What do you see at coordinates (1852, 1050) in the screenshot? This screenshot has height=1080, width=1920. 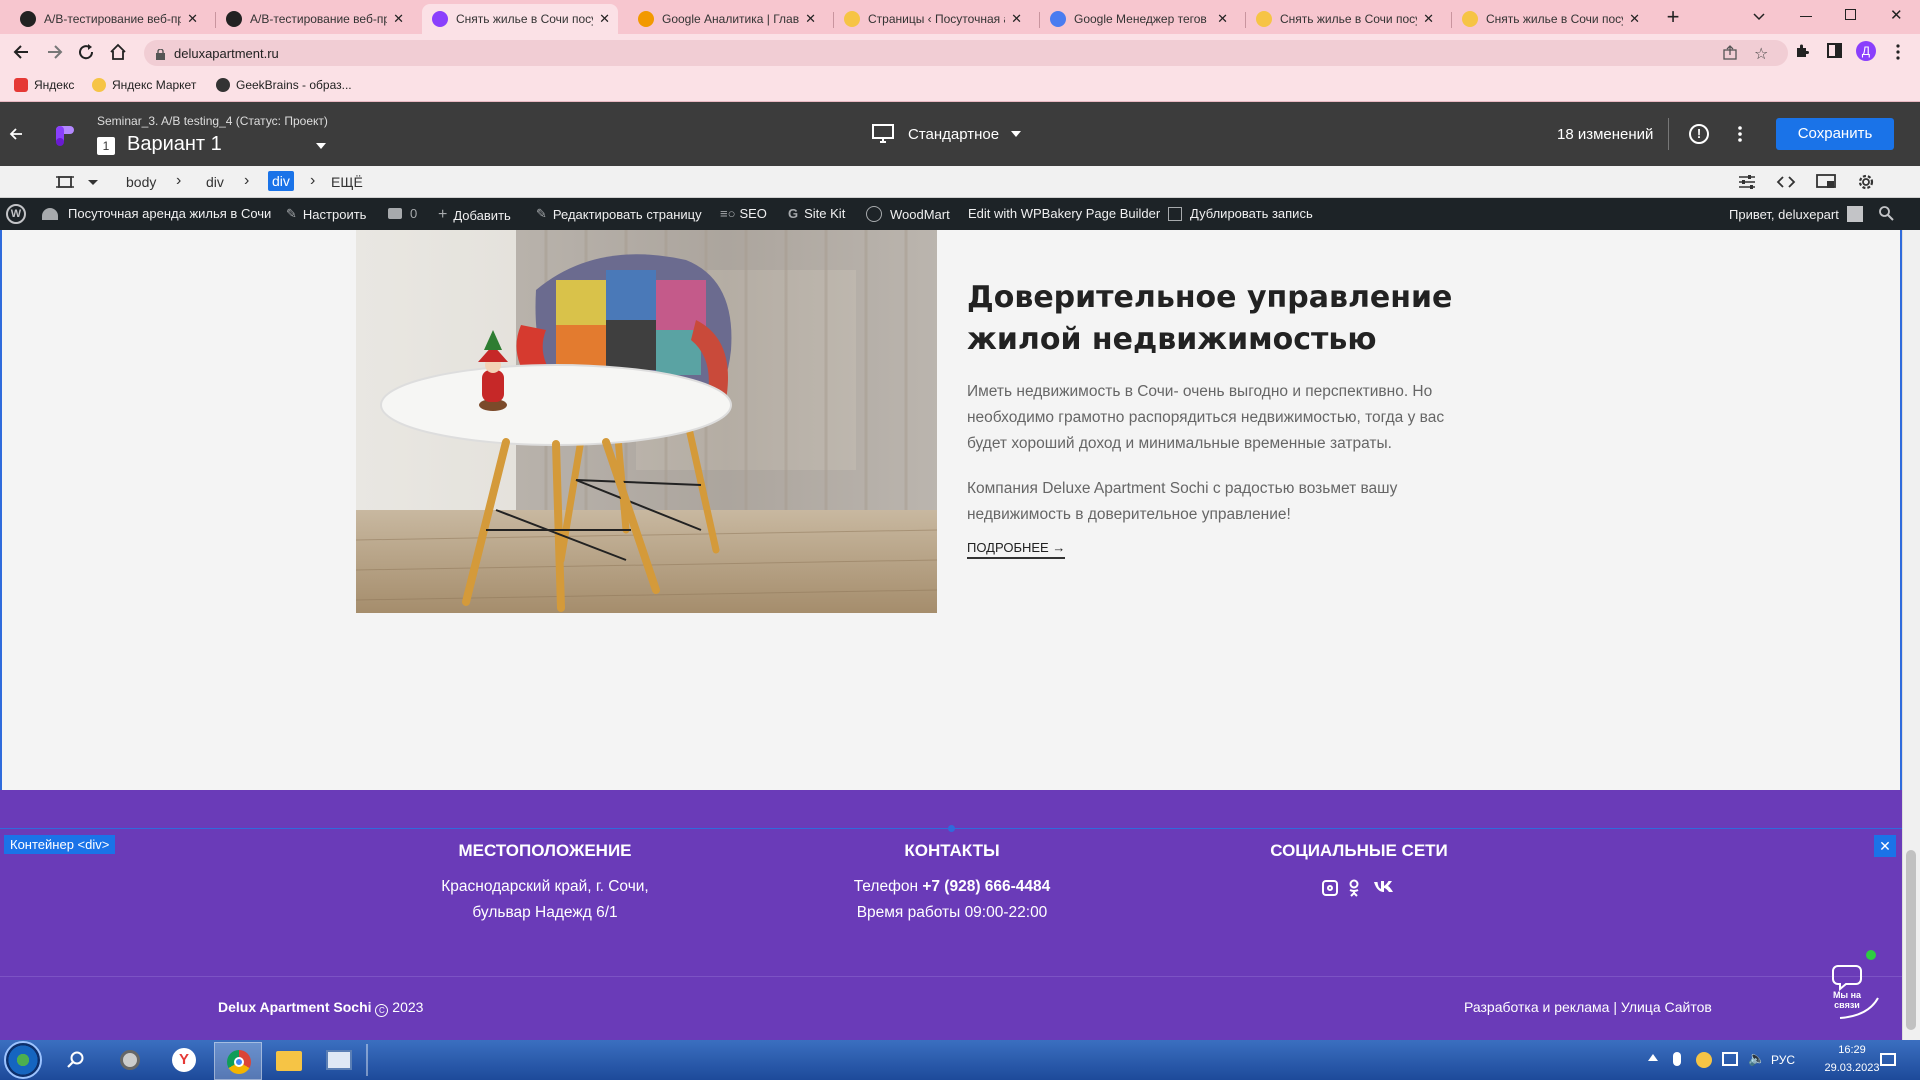 I see `clock-time: 16:29` at bounding box center [1852, 1050].